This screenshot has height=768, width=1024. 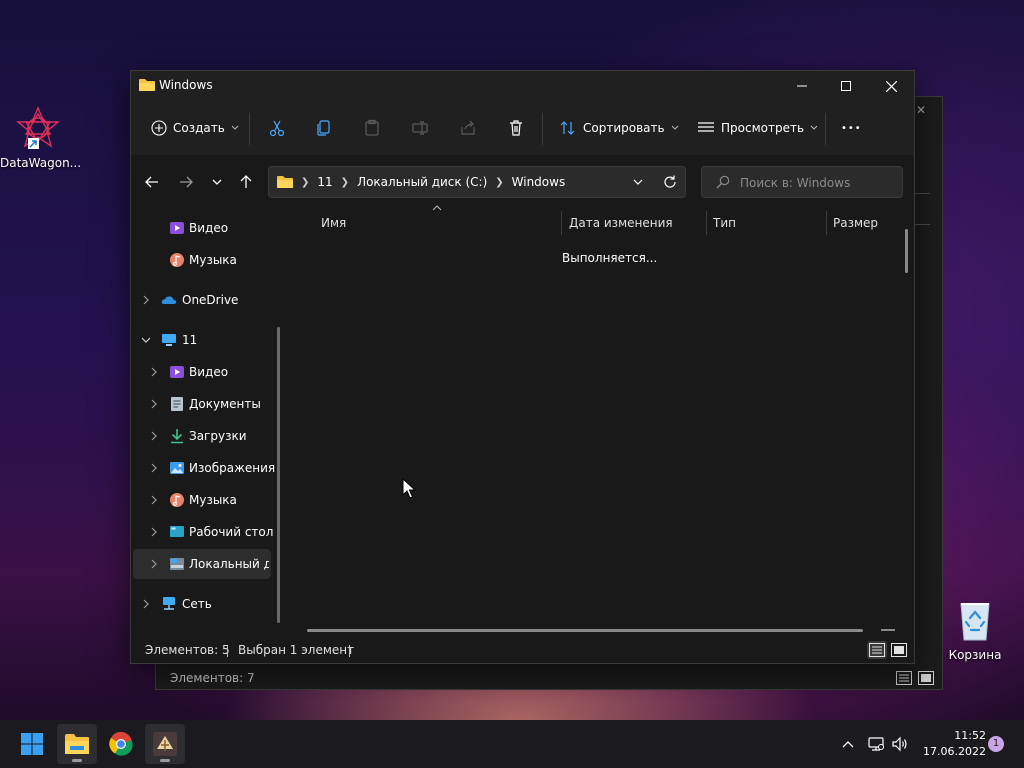 I want to click on nav-item-network: Сеть, so click(x=200, y=604).